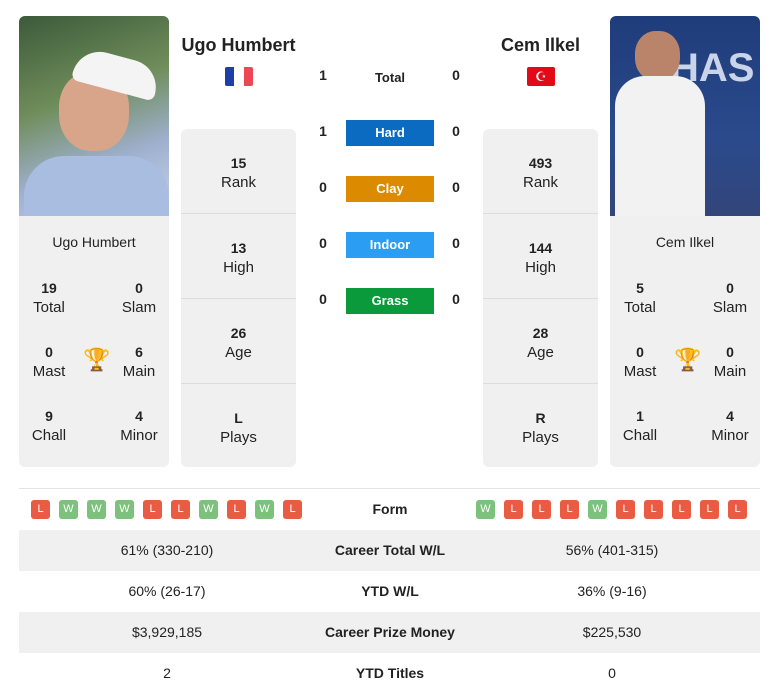 The width and height of the screenshot is (779, 699). Describe the element at coordinates (540, 298) in the screenshot. I see `player2-stats-card: 493 Rank 144 High 28 Age R Plays` at that location.